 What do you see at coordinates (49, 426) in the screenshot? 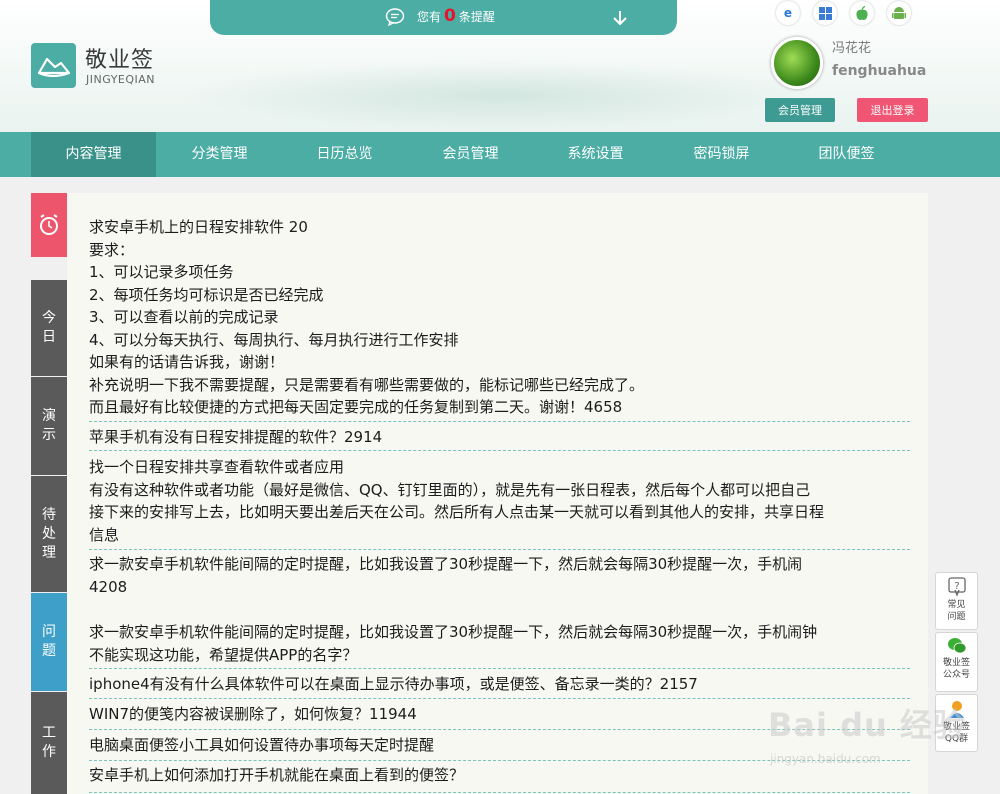
I see `tab-demo: 演 示` at bounding box center [49, 426].